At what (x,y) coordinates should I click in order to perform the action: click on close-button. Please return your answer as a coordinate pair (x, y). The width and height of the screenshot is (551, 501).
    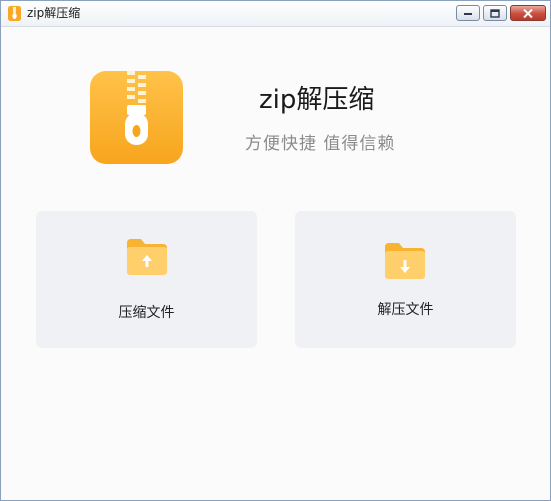
    Looking at the image, I should click on (528, 13).